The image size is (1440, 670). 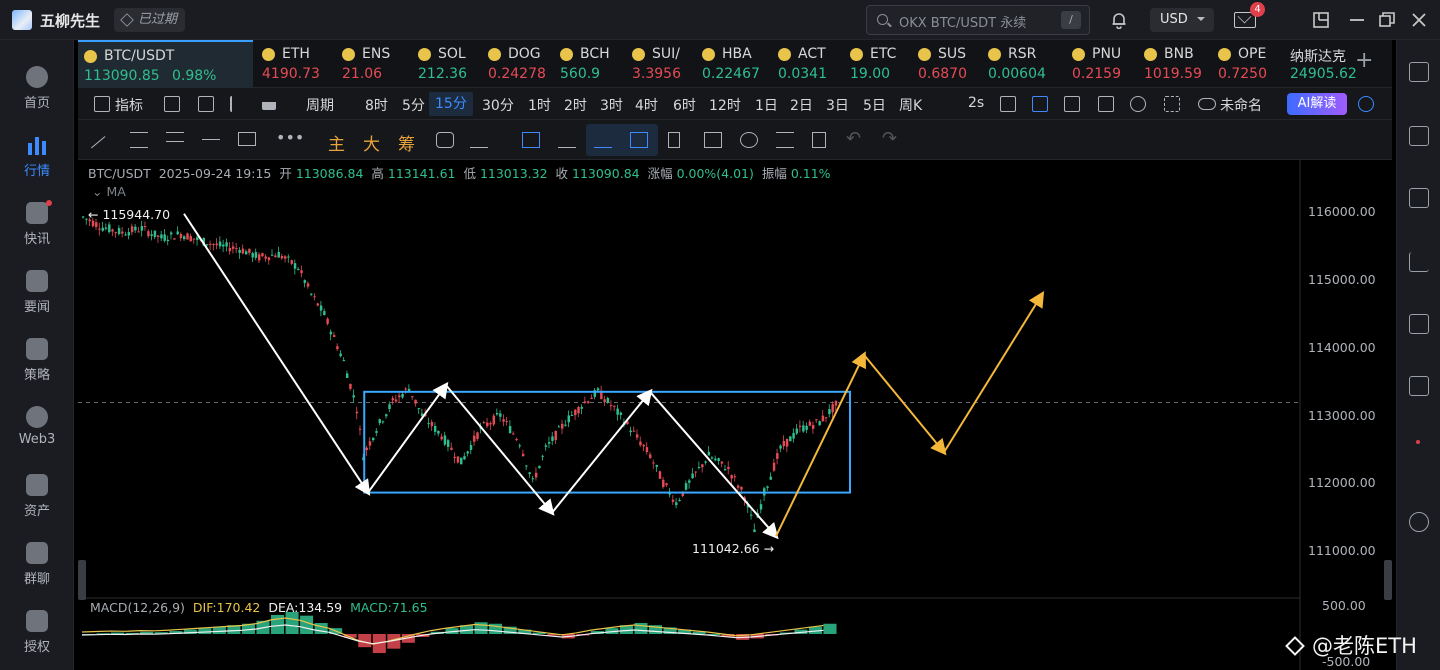 I want to click on calendar-icon, so click(x=172, y=104).